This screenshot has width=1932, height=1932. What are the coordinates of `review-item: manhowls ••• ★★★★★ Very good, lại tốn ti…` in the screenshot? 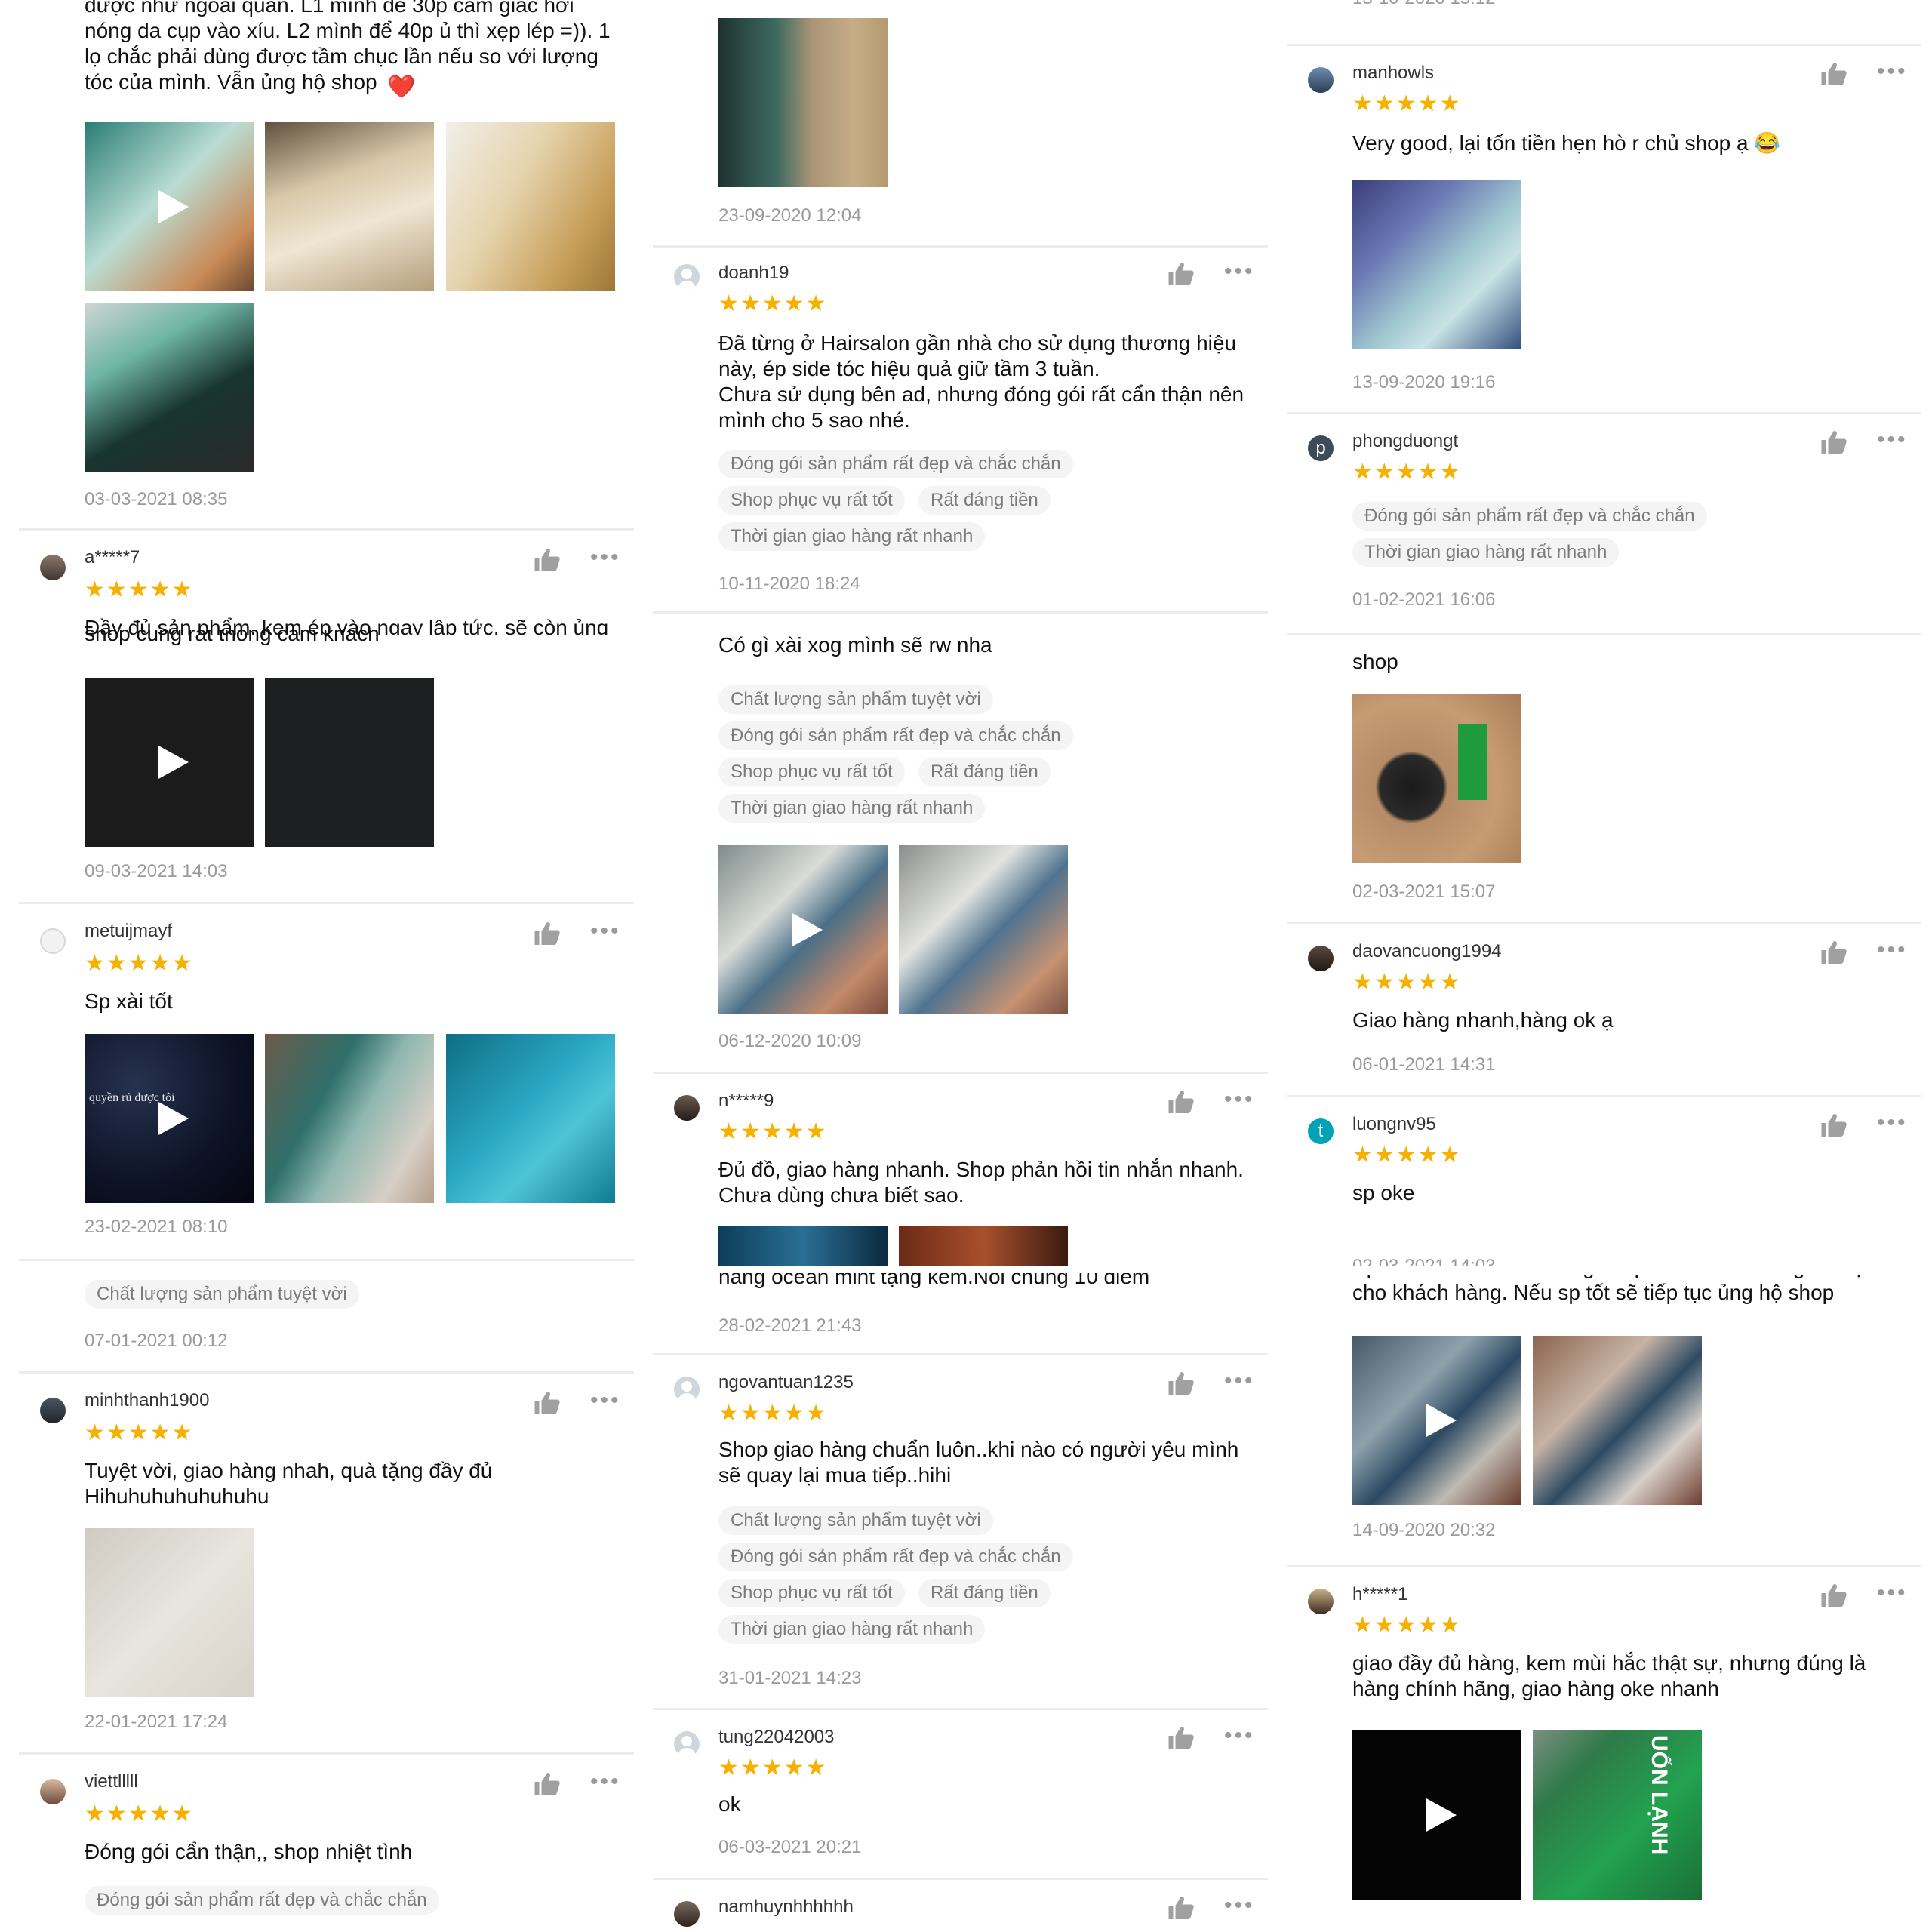 It's located at (1604, 229).